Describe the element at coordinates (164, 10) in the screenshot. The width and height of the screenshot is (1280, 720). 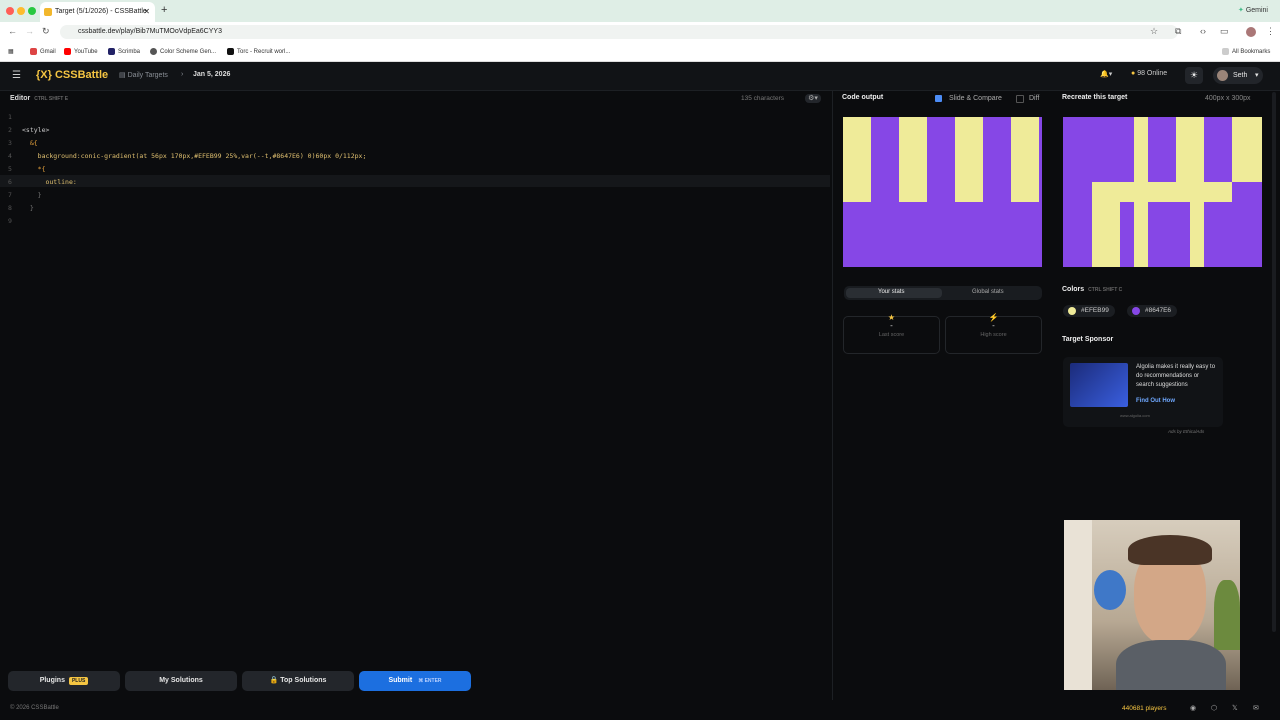
I see `new-tab-button: +` at that location.